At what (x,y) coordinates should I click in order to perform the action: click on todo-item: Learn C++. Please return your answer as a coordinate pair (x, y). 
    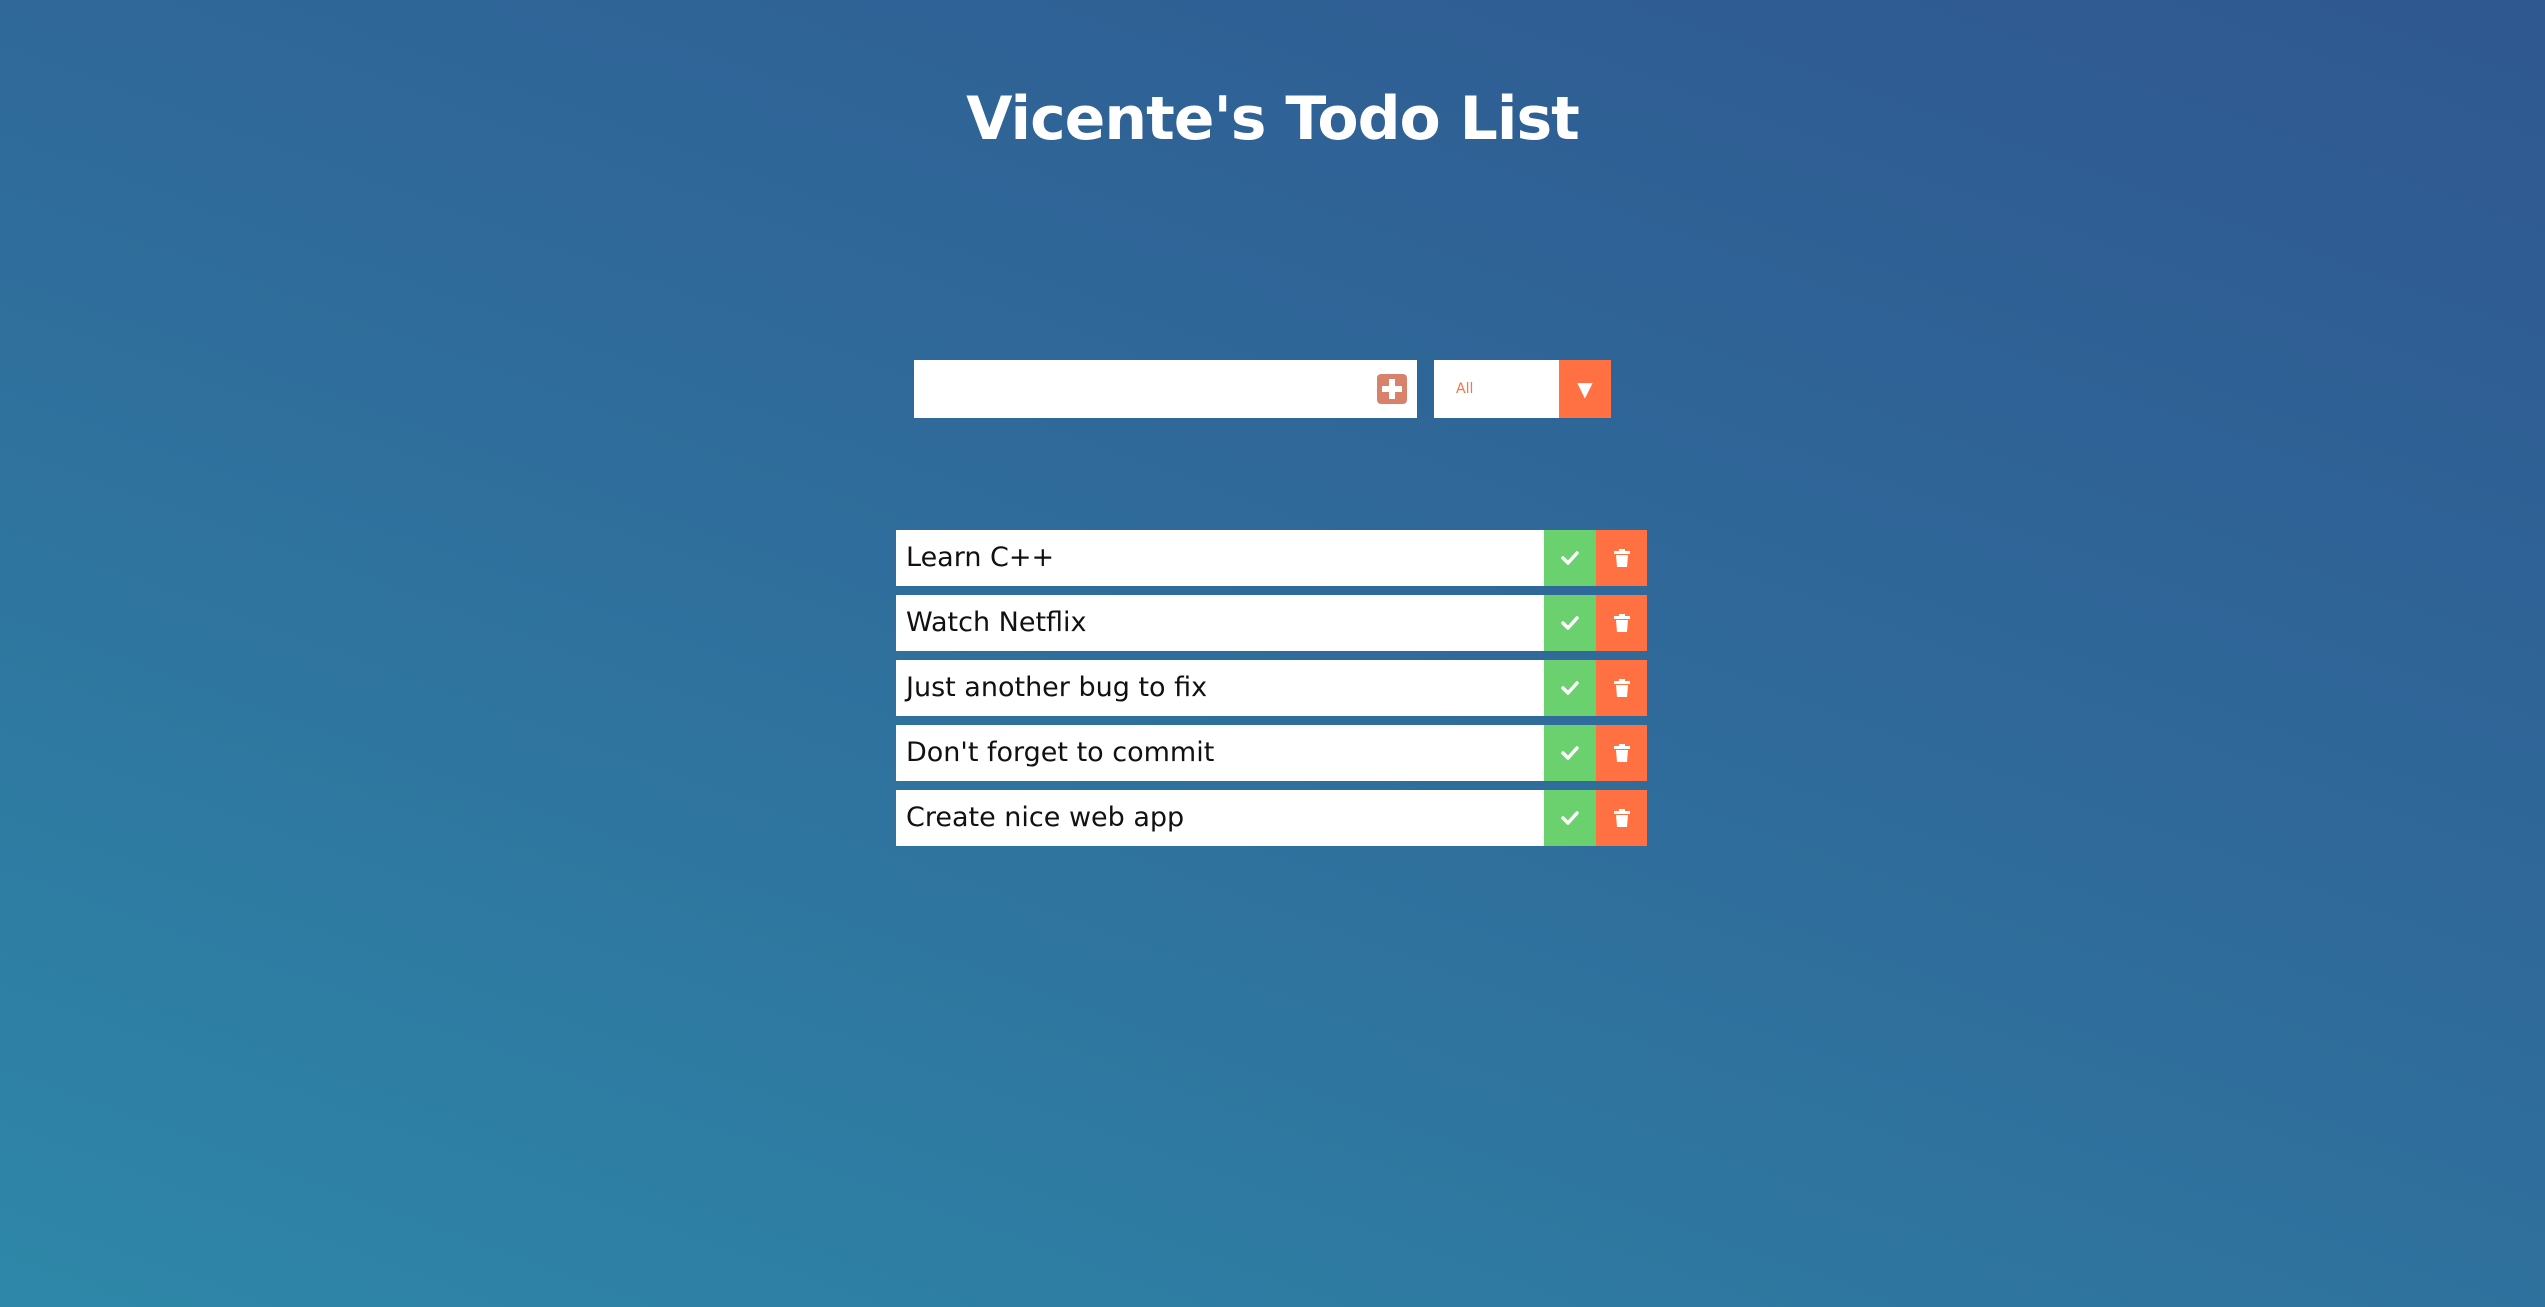
    Looking at the image, I should click on (1271, 558).